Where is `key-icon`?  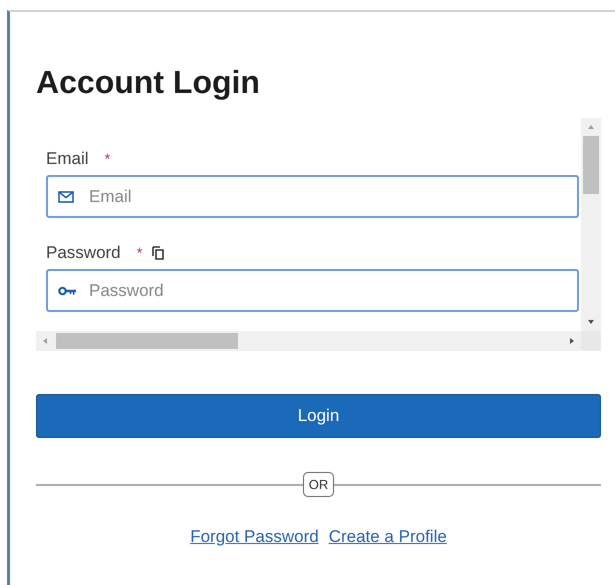 key-icon is located at coordinates (67, 291).